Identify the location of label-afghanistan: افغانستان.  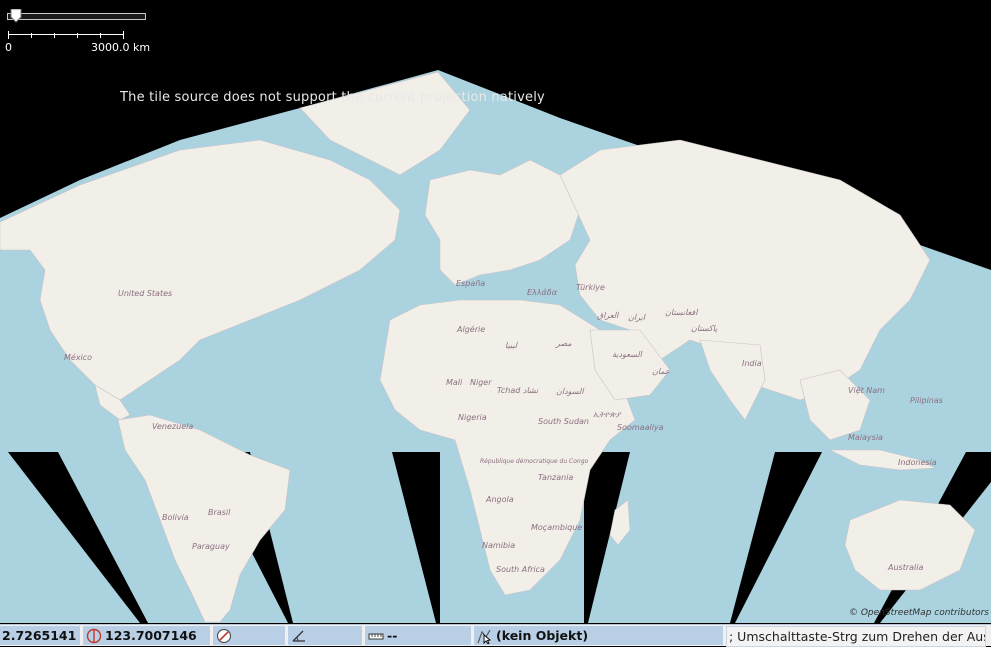
(681, 312).